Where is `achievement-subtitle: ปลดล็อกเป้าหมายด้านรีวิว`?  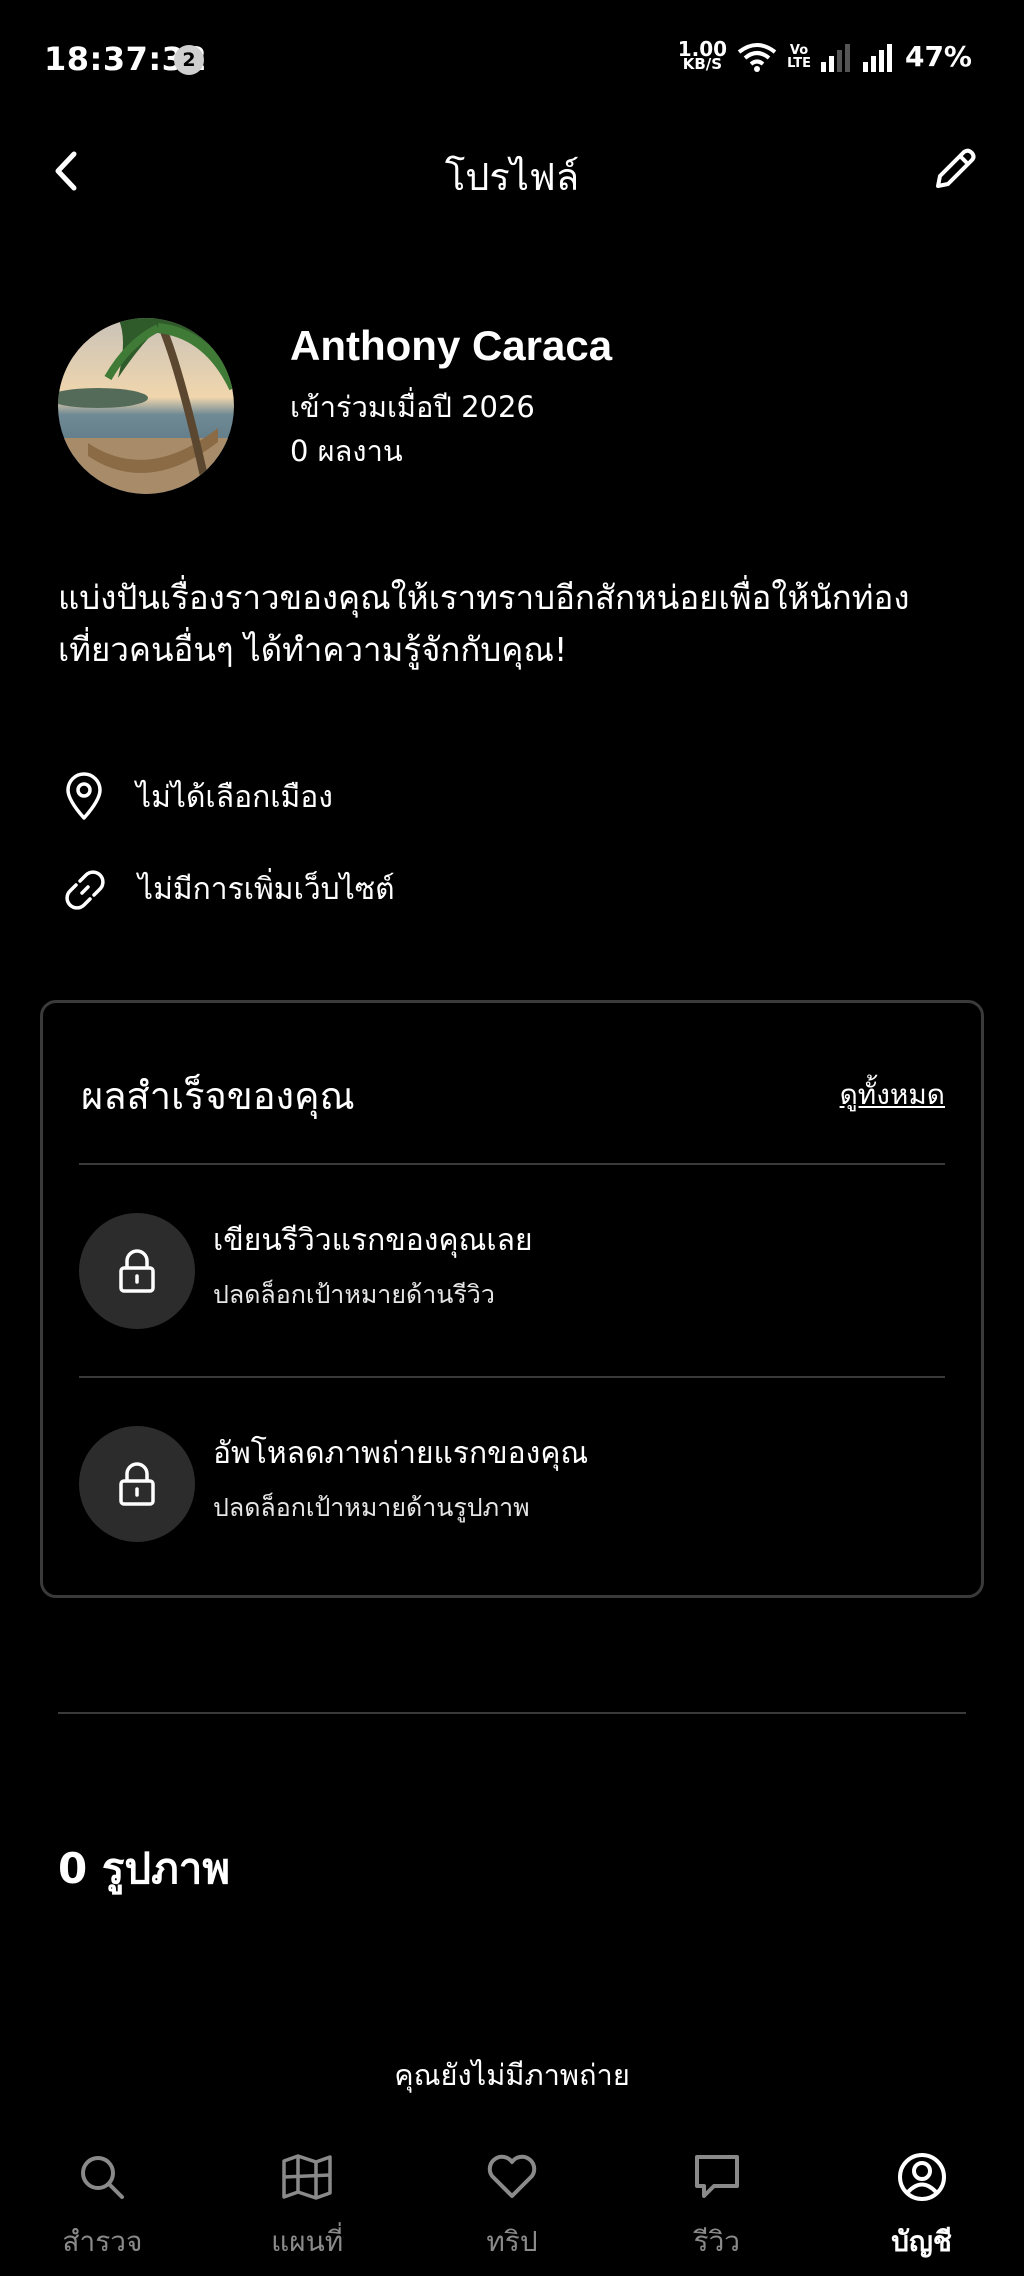 achievement-subtitle: ปลดล็อกเป้าหมายด้านรีวิว is located at coordinates (354, 1294).